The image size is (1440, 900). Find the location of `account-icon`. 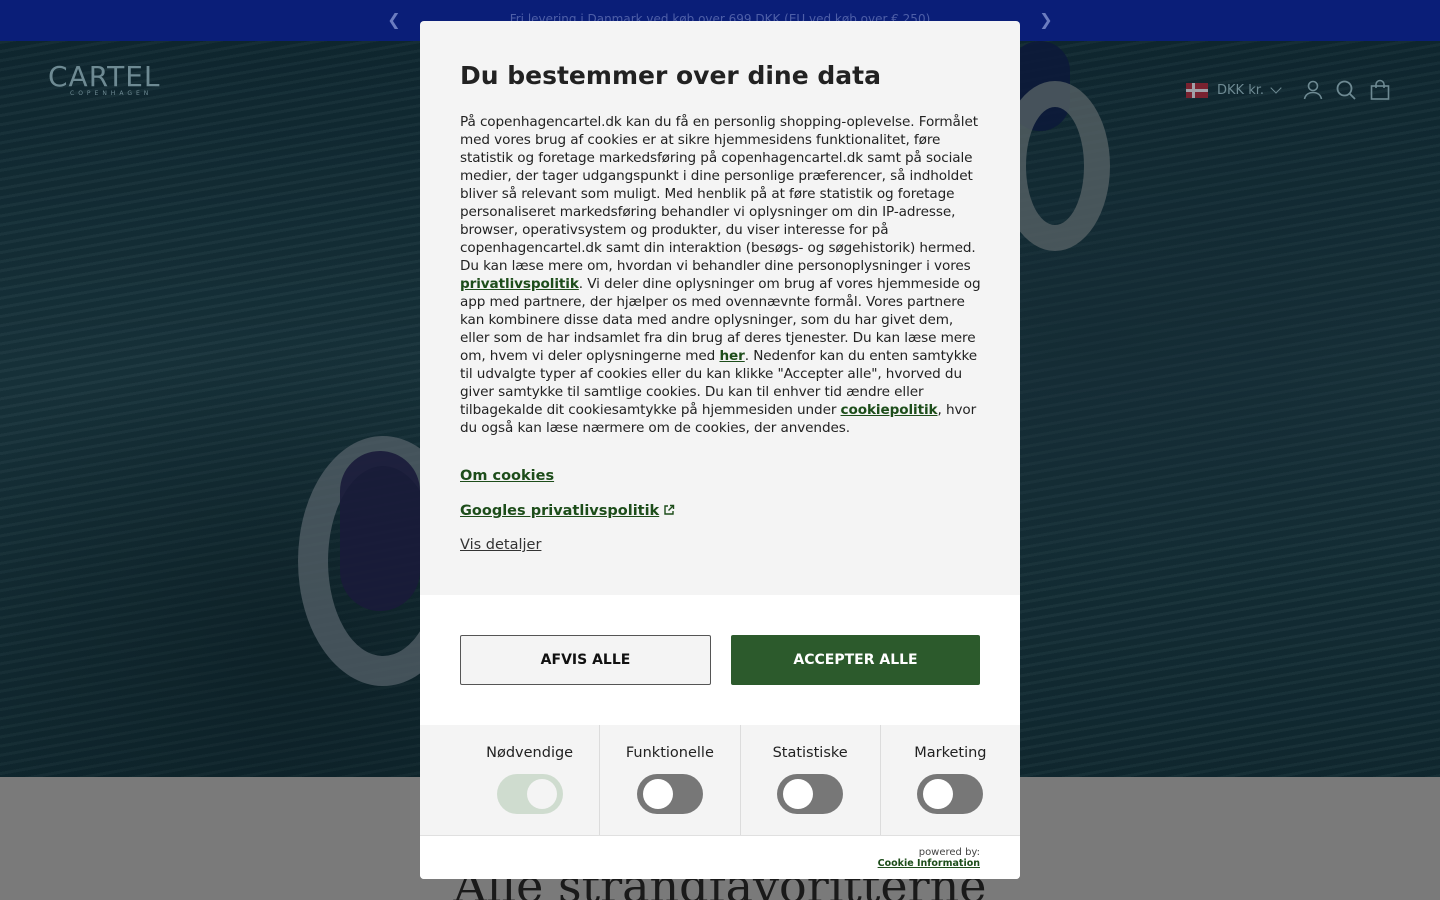

account-icon is located at coordinates (1313, 90).